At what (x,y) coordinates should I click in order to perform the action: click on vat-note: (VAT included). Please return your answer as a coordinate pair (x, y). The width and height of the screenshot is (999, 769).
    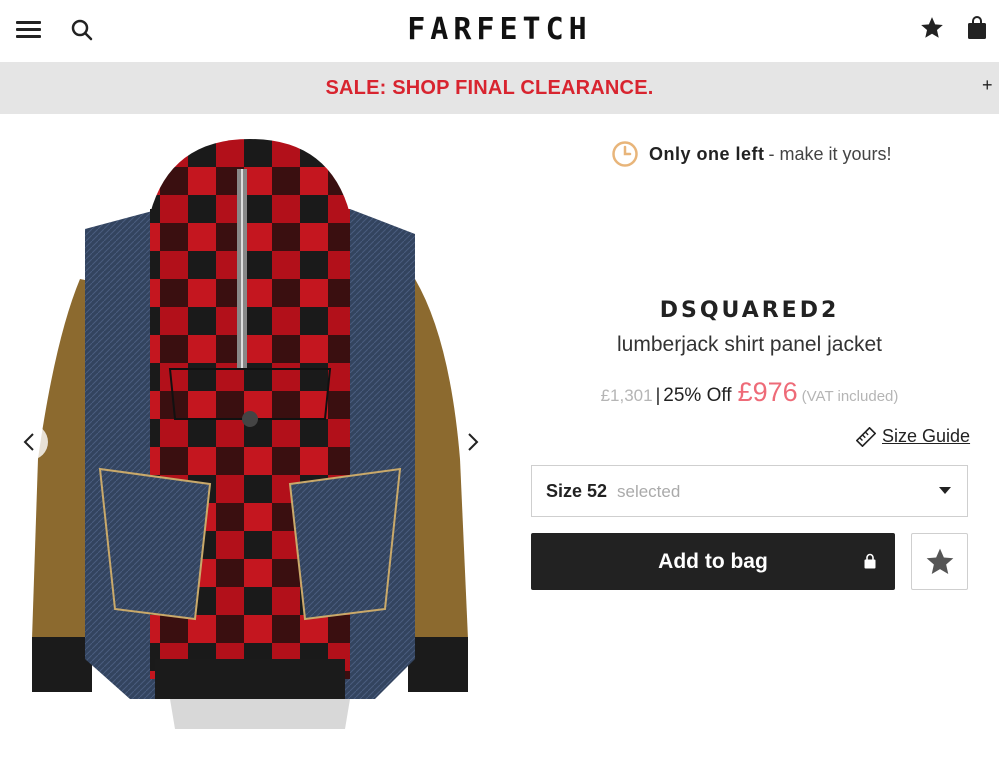
    Looking at the image, I should click on (850, 396).